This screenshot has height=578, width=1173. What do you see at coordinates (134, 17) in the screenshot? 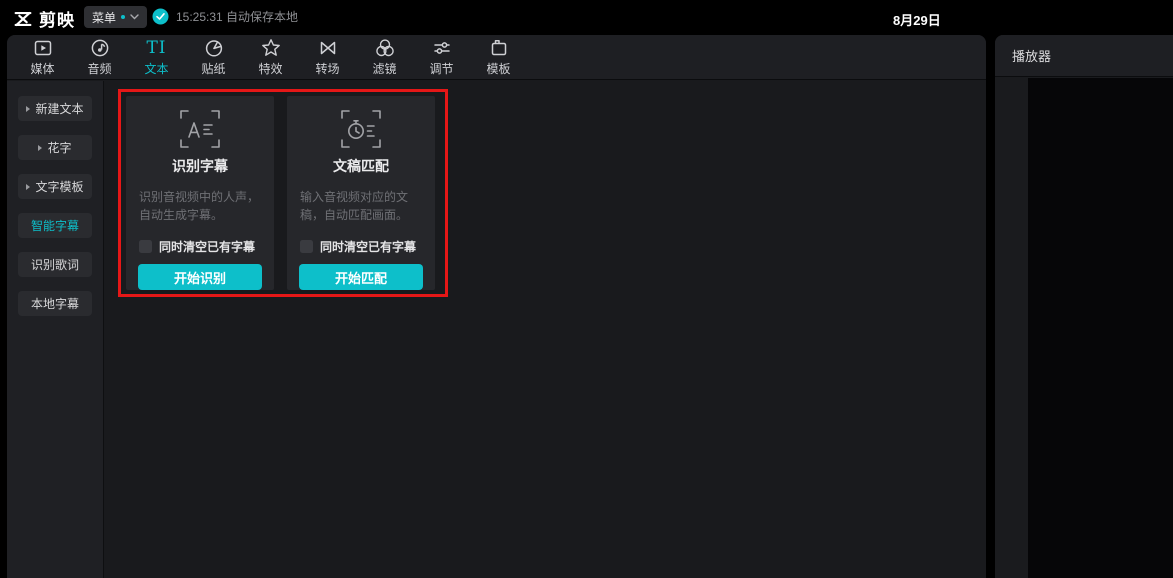
I see `chevron-down-icon` at bounding box center [134, 17].